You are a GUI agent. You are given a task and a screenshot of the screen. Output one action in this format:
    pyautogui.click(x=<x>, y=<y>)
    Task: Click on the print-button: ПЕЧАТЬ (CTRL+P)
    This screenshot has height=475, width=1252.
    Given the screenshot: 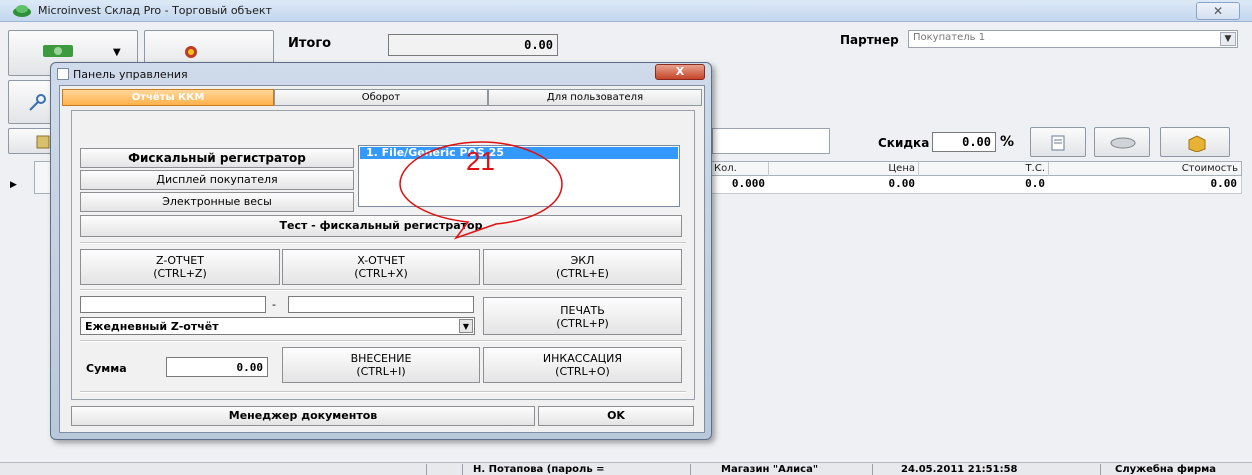 What is the action you would take?
    pyautogui.click(x=582, y=316)
    